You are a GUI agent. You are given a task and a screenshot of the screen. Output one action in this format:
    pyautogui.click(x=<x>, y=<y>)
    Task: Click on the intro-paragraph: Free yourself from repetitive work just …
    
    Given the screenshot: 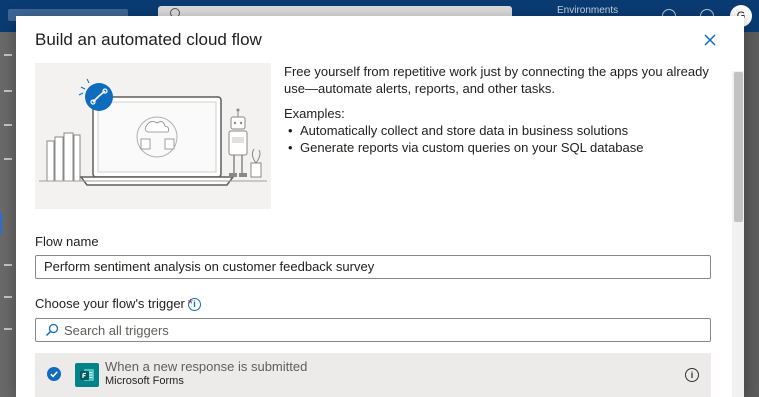 What is the action you would take?
    pyautogui.click(x=496, y=80)
    